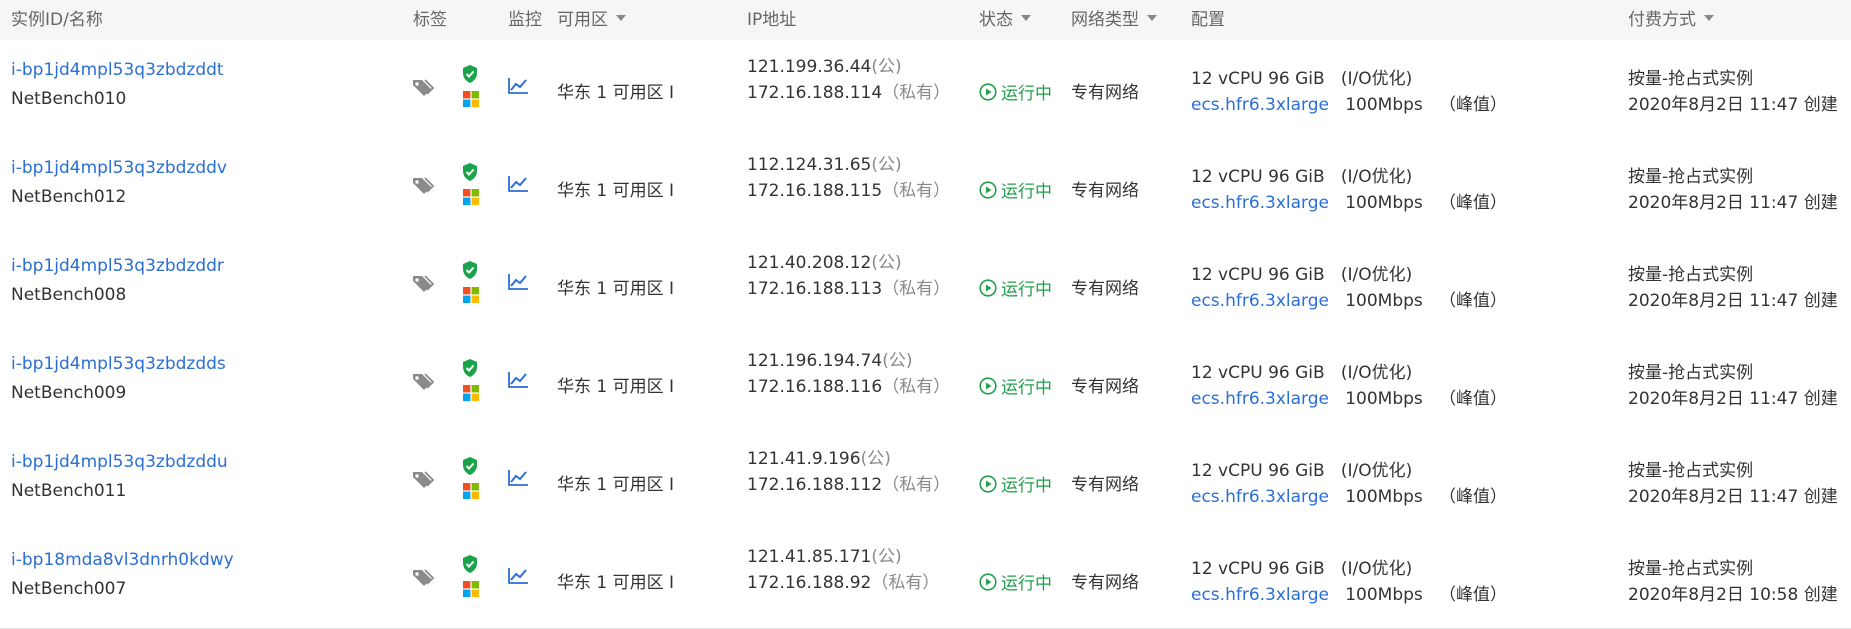  I want to click on private-ip: 172.16.188.115（私有）, so click(848, 188).